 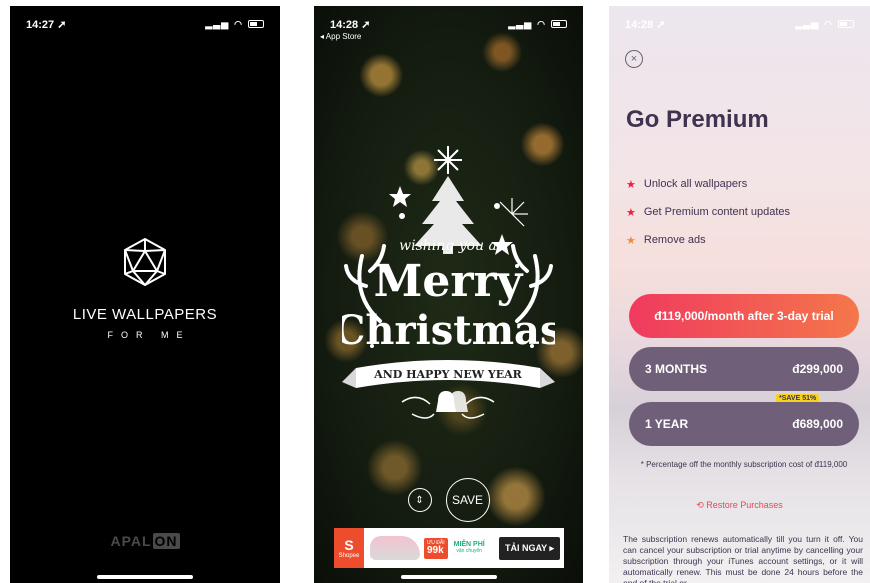 I want to click on ad-price-tag: ƯU ĐÃI 99k, so click(x=436, y=548).